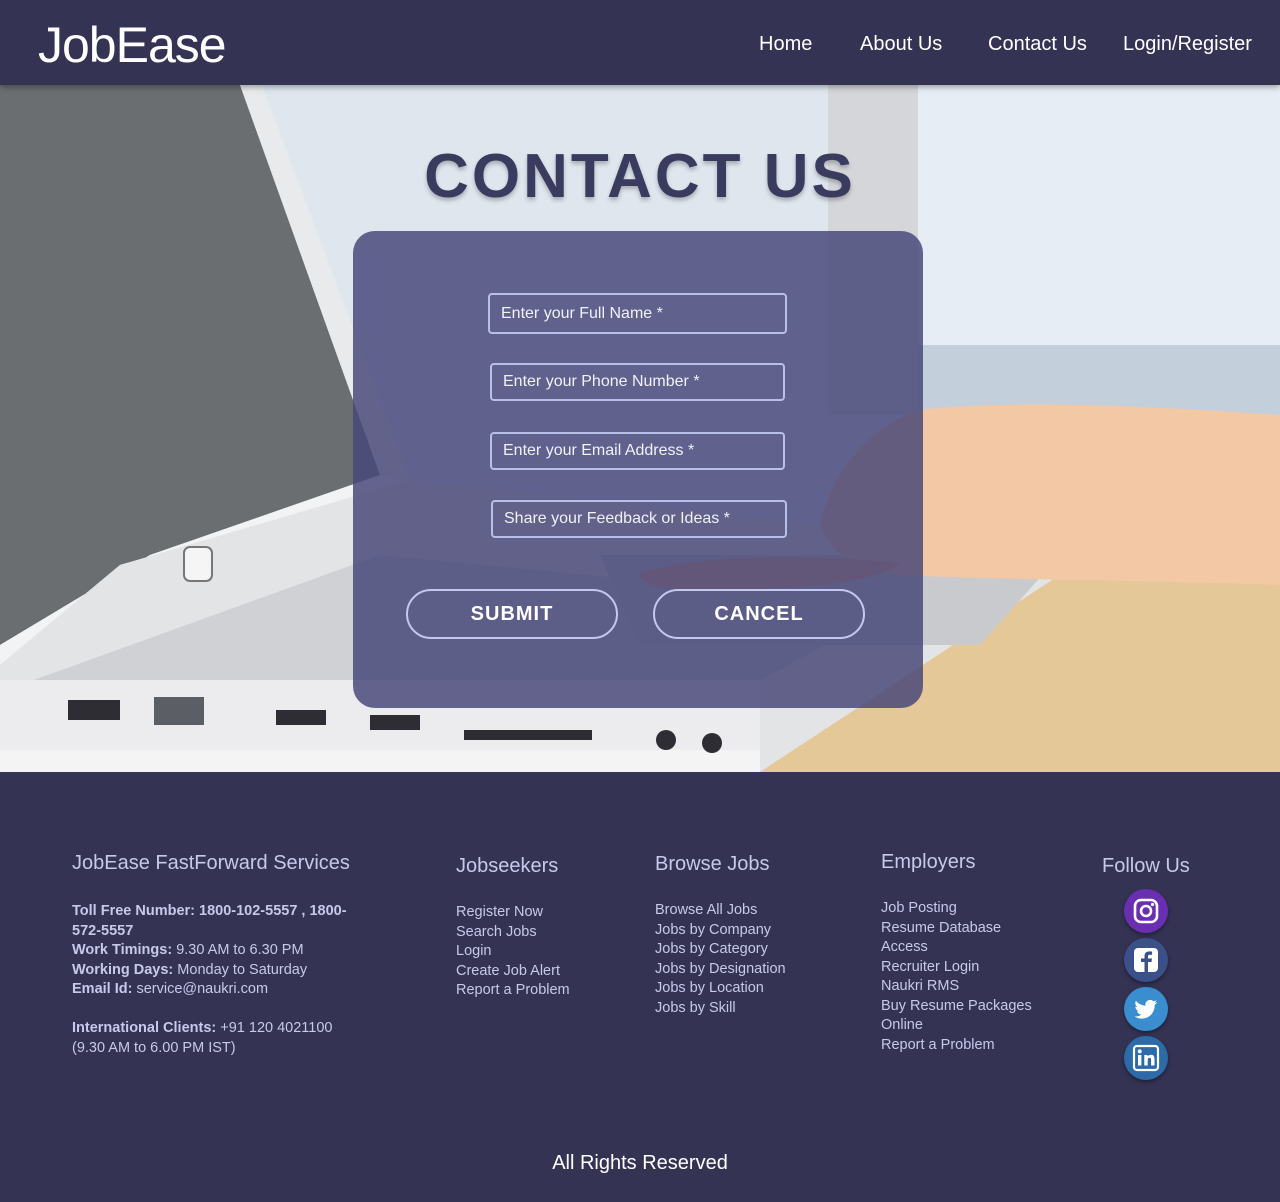  What do you see at coordinates (720, 970) in the screenshot?
I see `link-jobs-by-designation: Jobs by Designation` at bounding box center [720, 970].